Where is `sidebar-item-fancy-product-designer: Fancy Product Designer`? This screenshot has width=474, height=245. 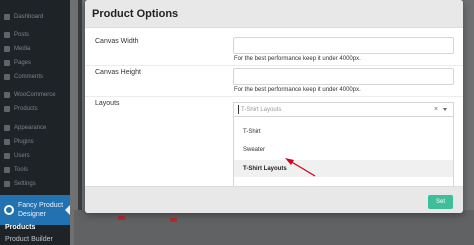
sidebar-item-fancy-product-designer: Fancy Product Designer is located at coordinates (35, 210).